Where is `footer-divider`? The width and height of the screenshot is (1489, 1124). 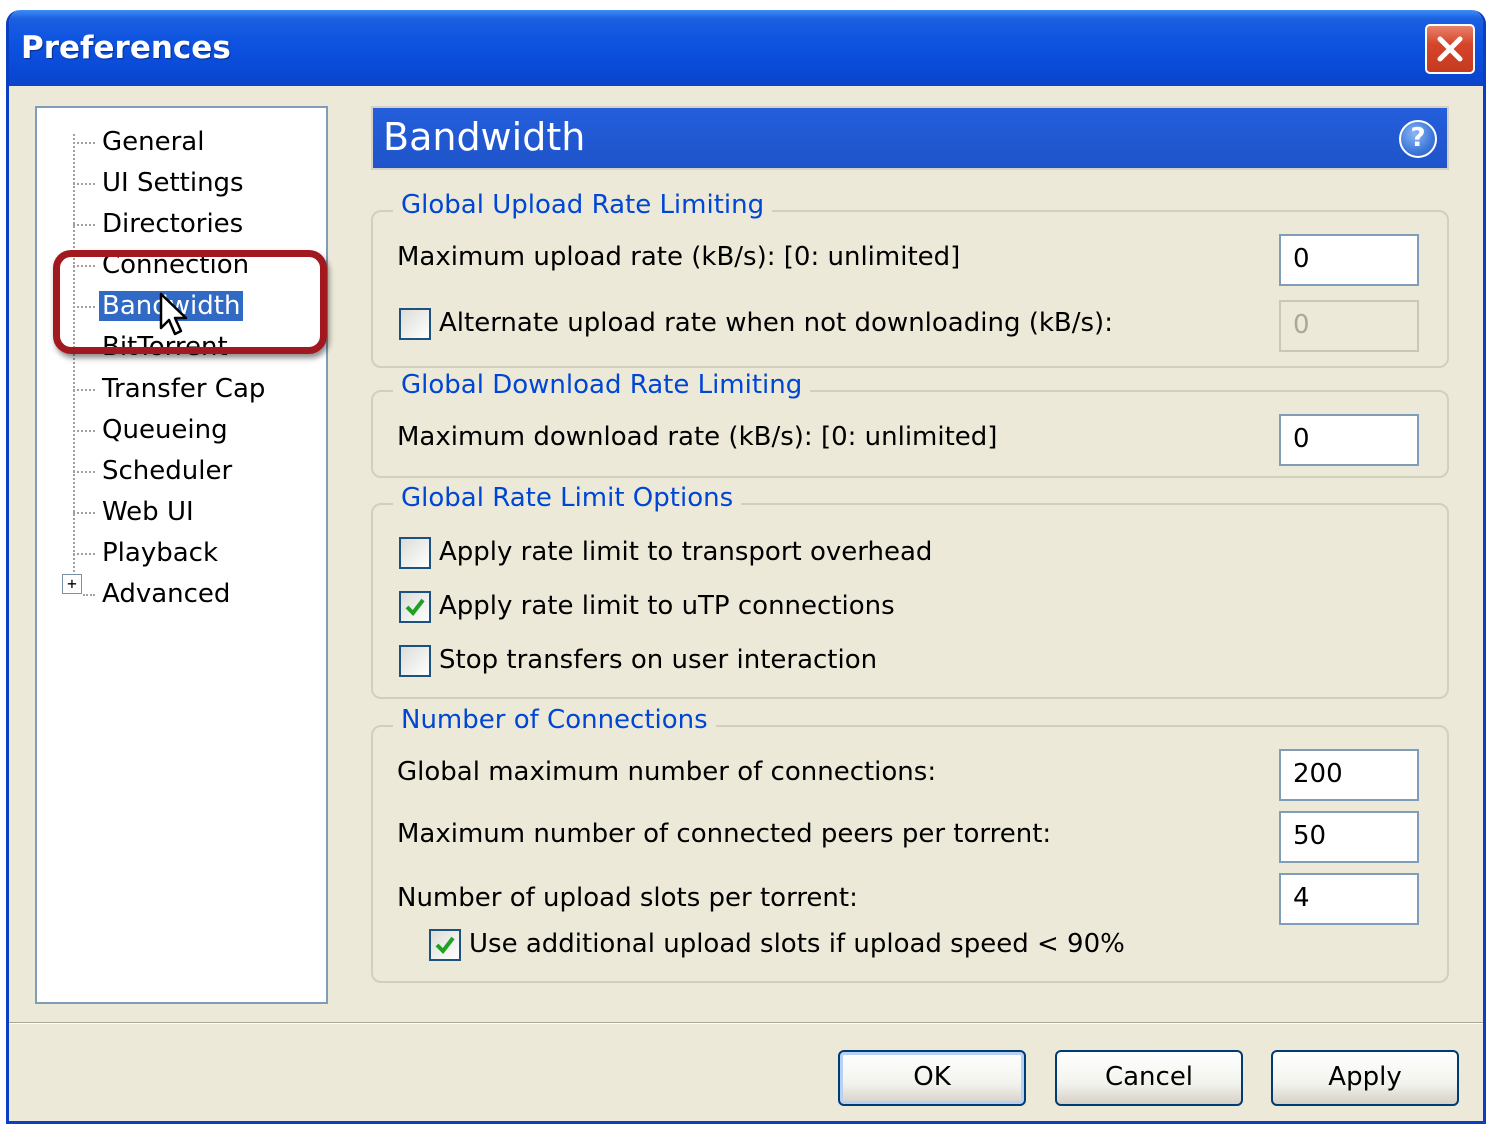 footer-divider is located at coordinates (746, 1023).